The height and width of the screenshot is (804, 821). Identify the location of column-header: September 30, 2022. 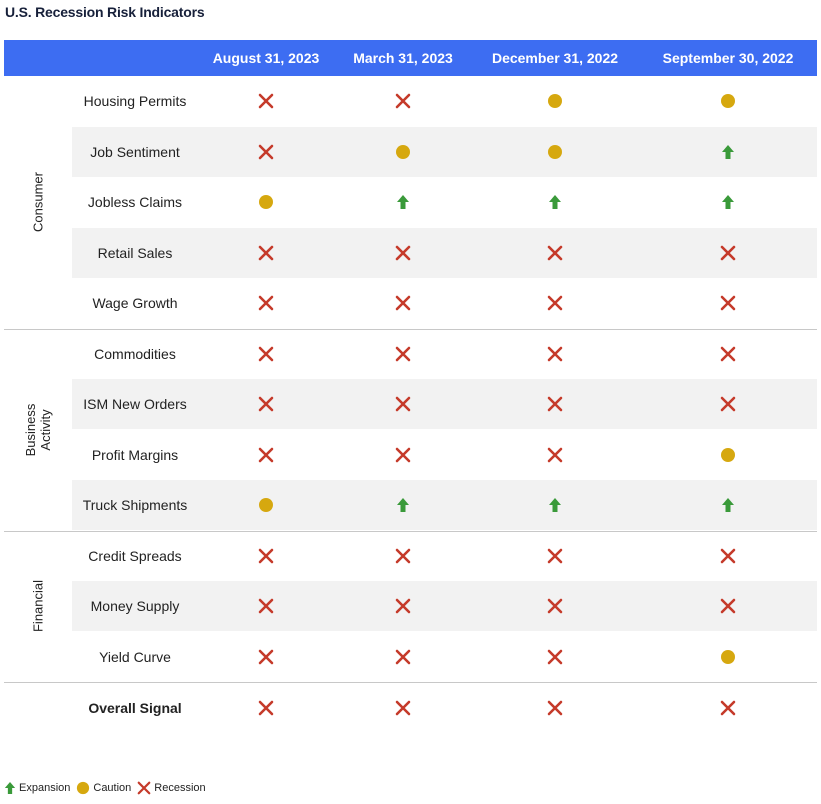
(728, 58).